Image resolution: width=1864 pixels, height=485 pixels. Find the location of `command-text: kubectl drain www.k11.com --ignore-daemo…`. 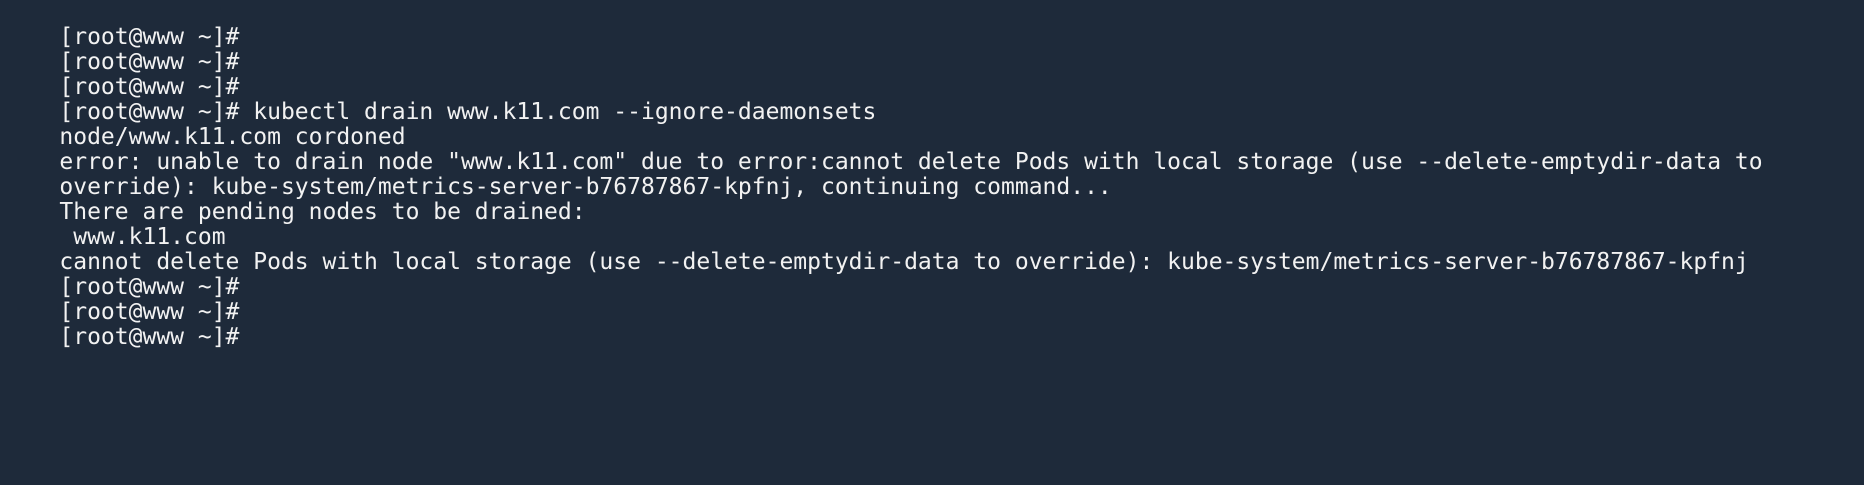

command-text: kubectl drain www.k11.com --ignore-daemo… is located at coordinates (558, 112).